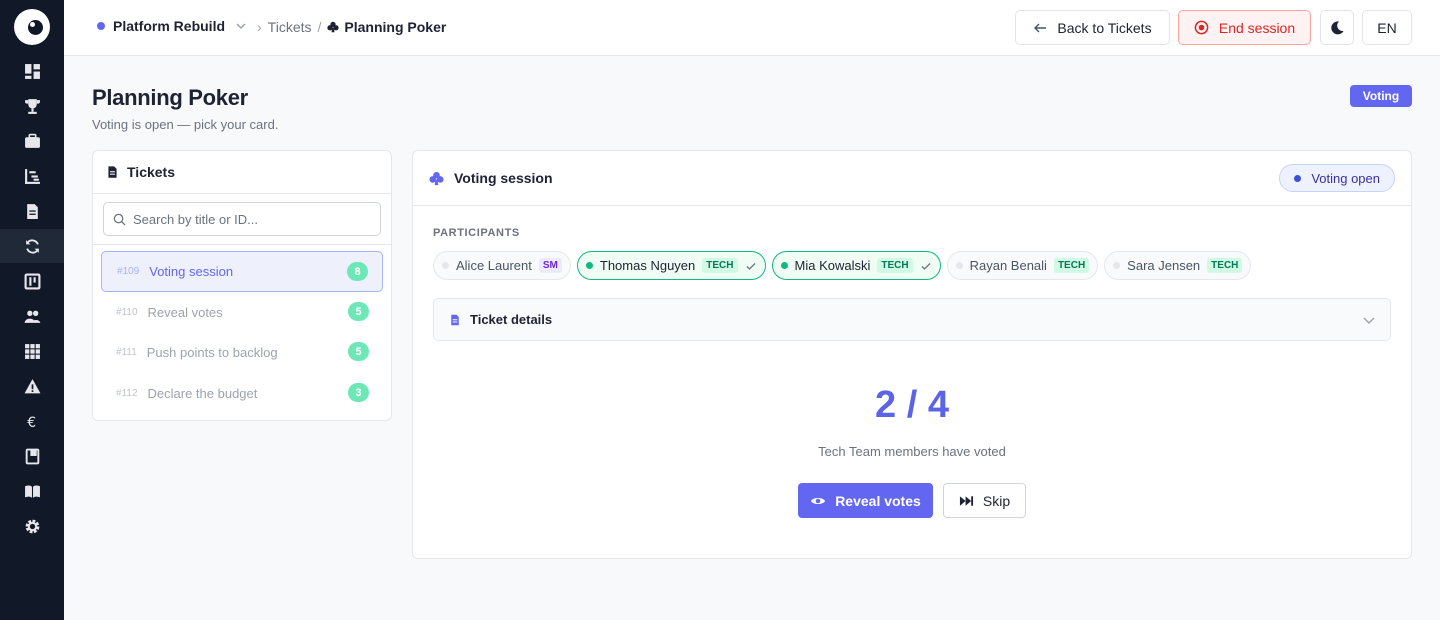 Image resolution: width=1440 pixels, height=620 pixels. I want to click on ticket-item: #112 Declare the budget 3, so click(242, 393).